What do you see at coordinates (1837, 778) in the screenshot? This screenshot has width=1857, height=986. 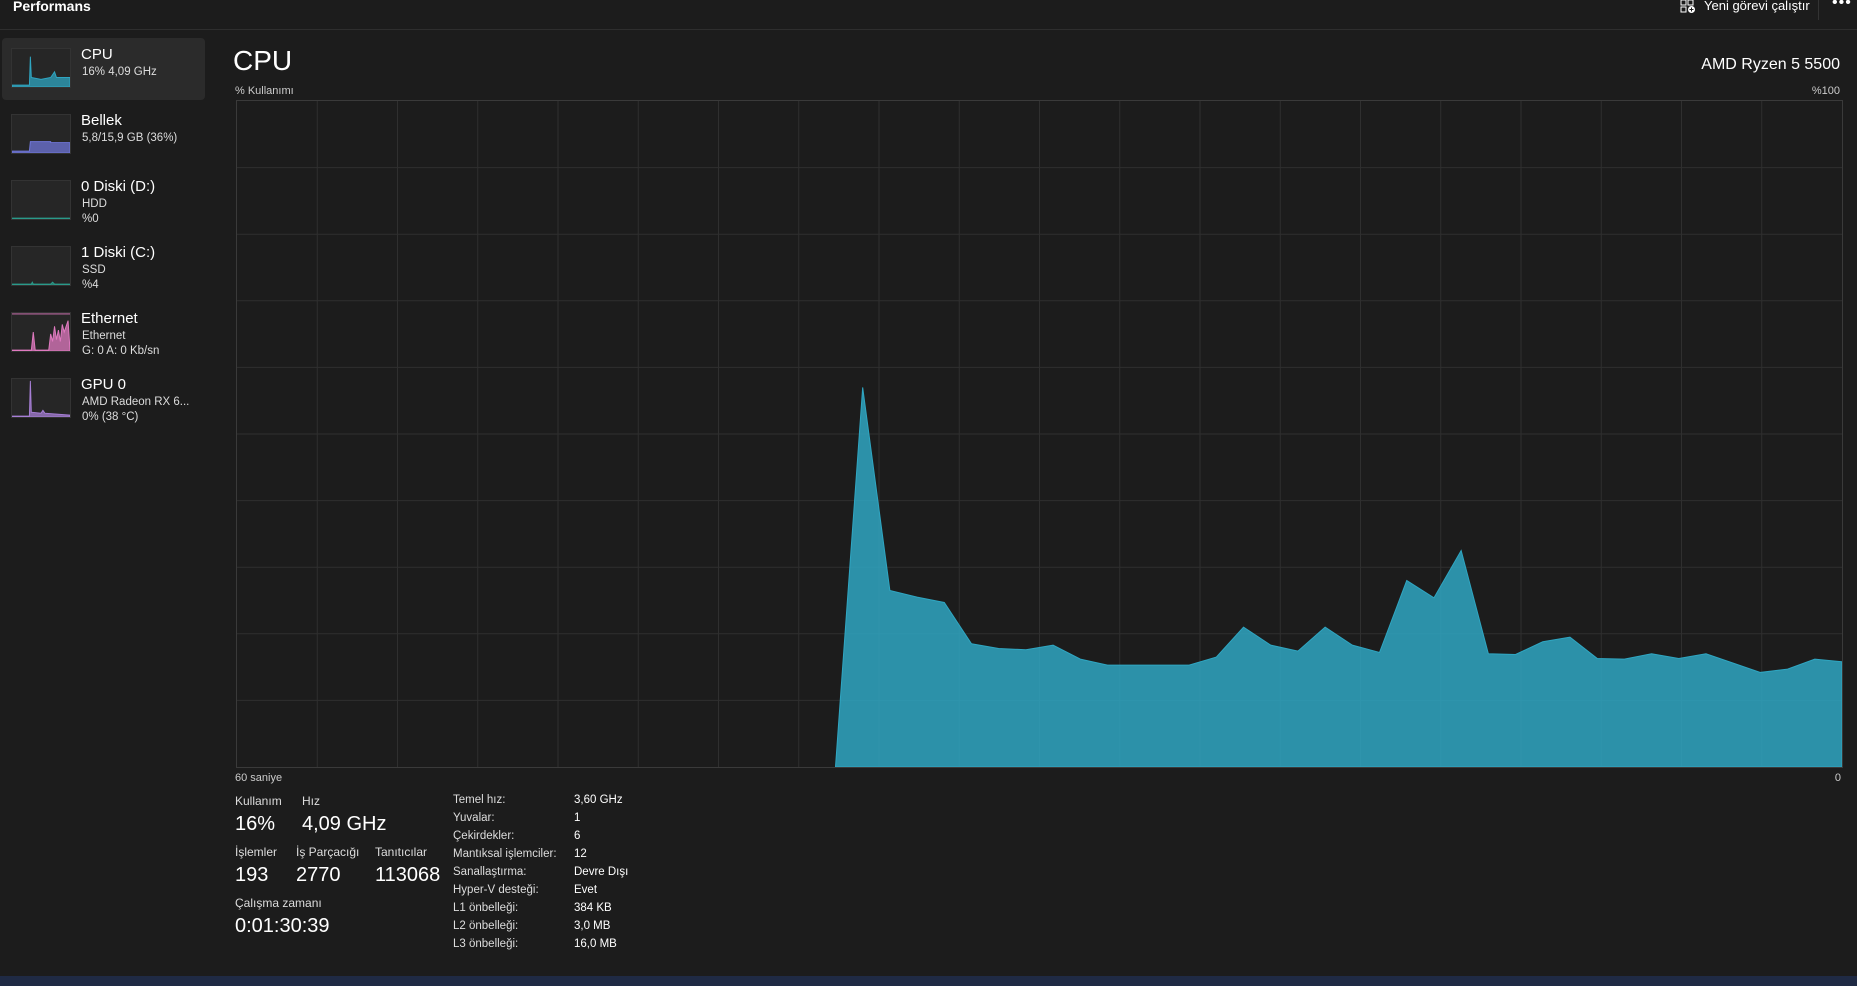 I see `x-axis-end-label: 0` at bounding box center [1837, 778].